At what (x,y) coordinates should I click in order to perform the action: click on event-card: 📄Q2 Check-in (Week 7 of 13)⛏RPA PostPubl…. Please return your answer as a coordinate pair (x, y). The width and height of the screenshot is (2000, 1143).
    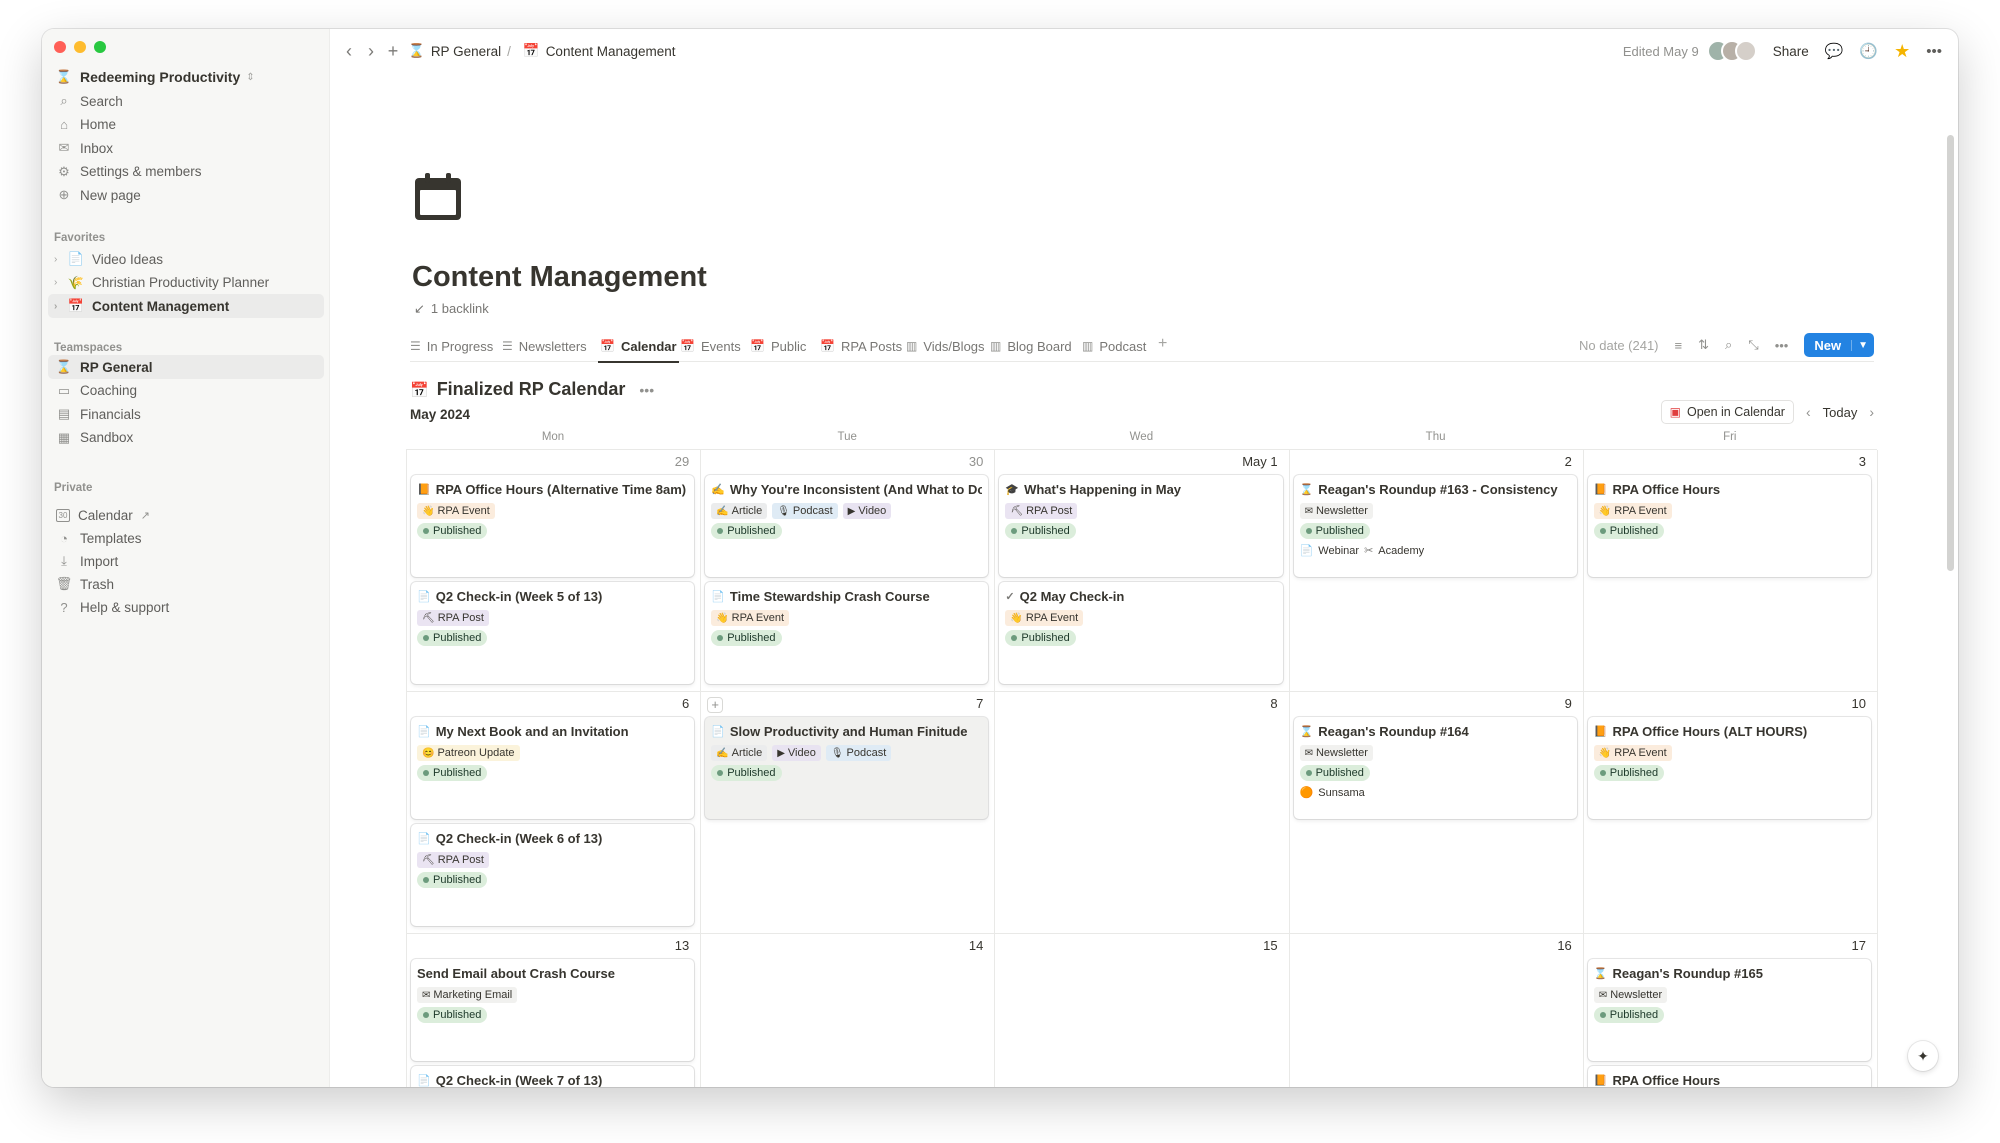
    Looking at the image, I should click on (553, 1076).